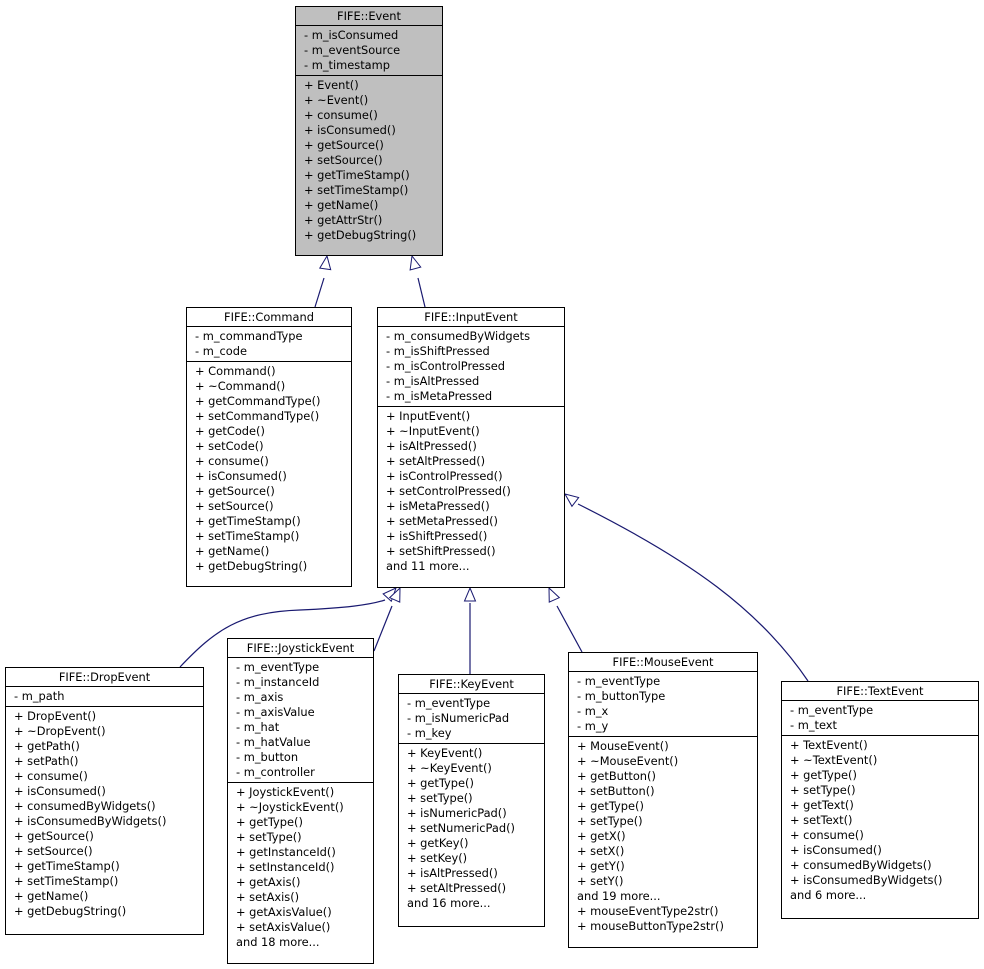 The height and width of the screenshot is (969, 984). What do you see at coordinates (623, 746) in the screenshot?
I see `operation-item: + MouseEvent()` at bounding box center [623, 746].